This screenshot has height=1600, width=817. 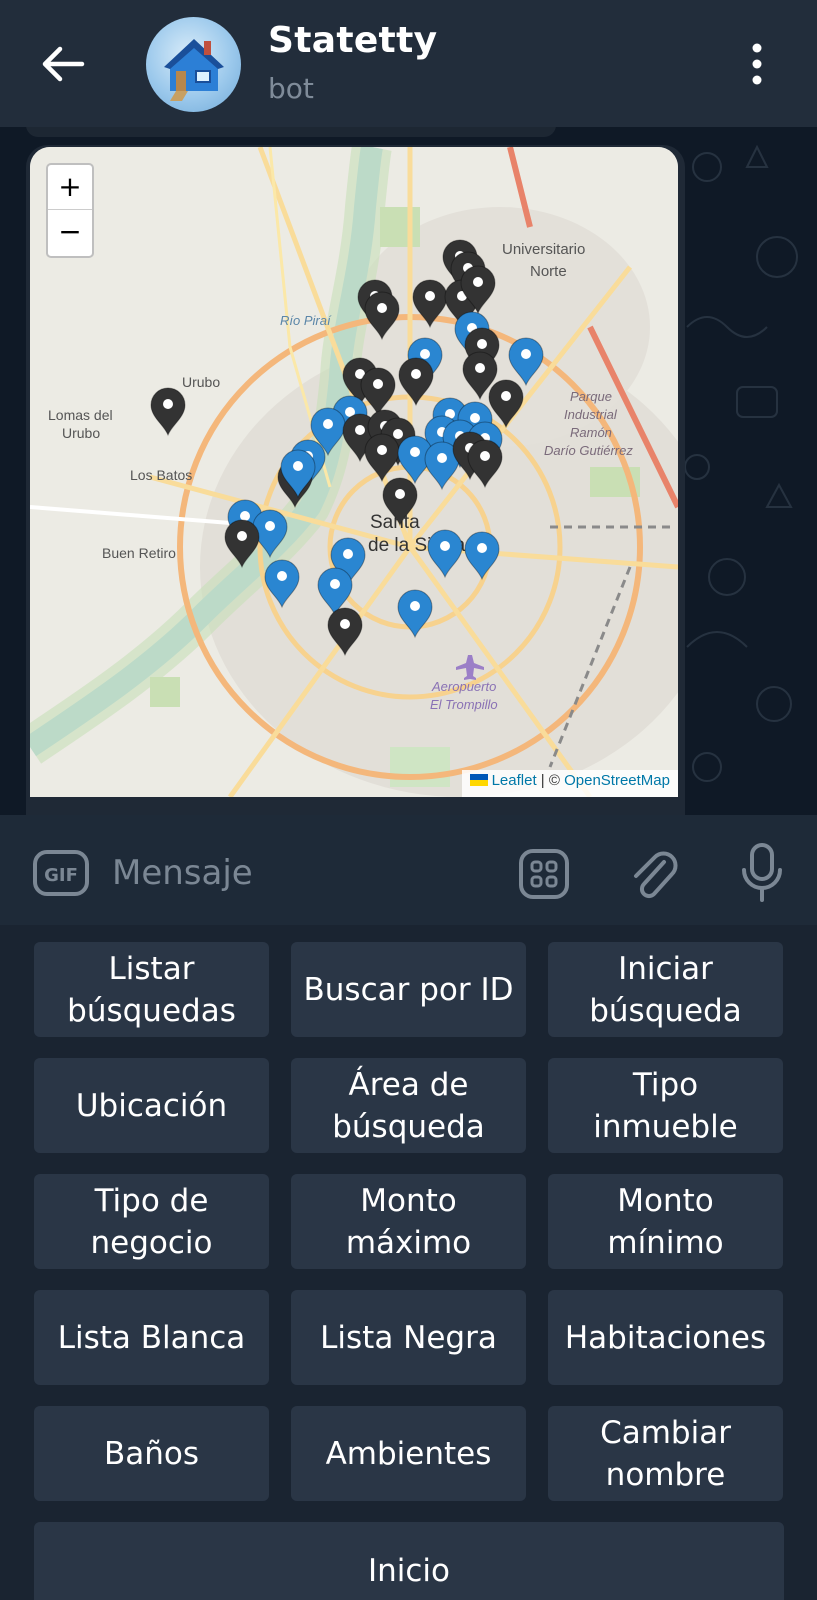 What do you see at coordinates (665, 1221) in the screenshot?
I see `monto-minimo-button: Monto mínimo` at bounding box center [665, 1221].